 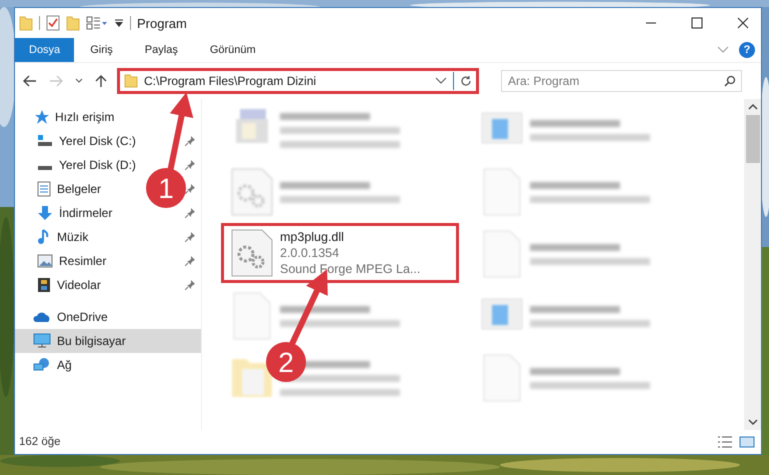 What do you see at coordinates (44, 50) in the screenshot?
I see `ribbon-tab: Dosya` at bounding box center [44, 50].